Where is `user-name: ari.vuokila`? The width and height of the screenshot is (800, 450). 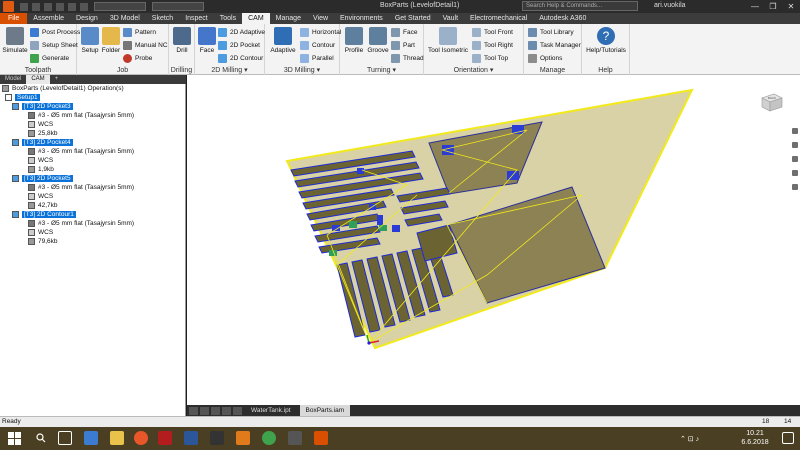
user-name: ari.vuokila is located at coordinates (670, 5).